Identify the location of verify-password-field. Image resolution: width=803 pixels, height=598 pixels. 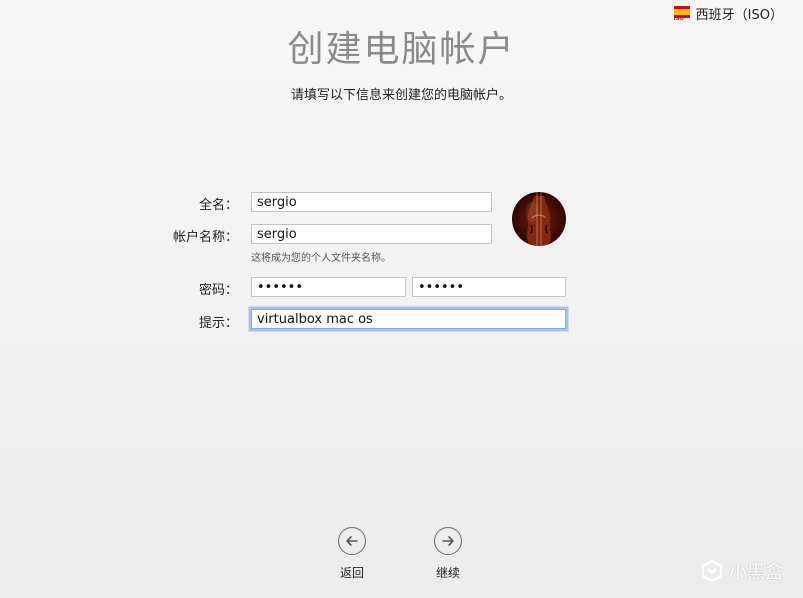
(489, 287).